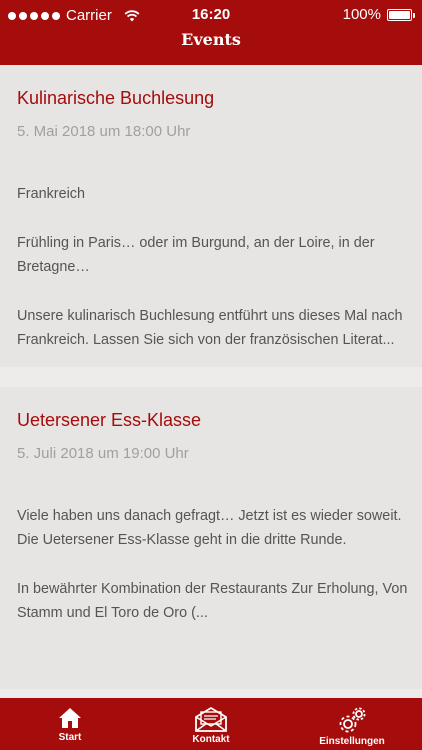  Describe the element at coordinates (401, 14) in the screenshot. I see `battery-icon` at that location.